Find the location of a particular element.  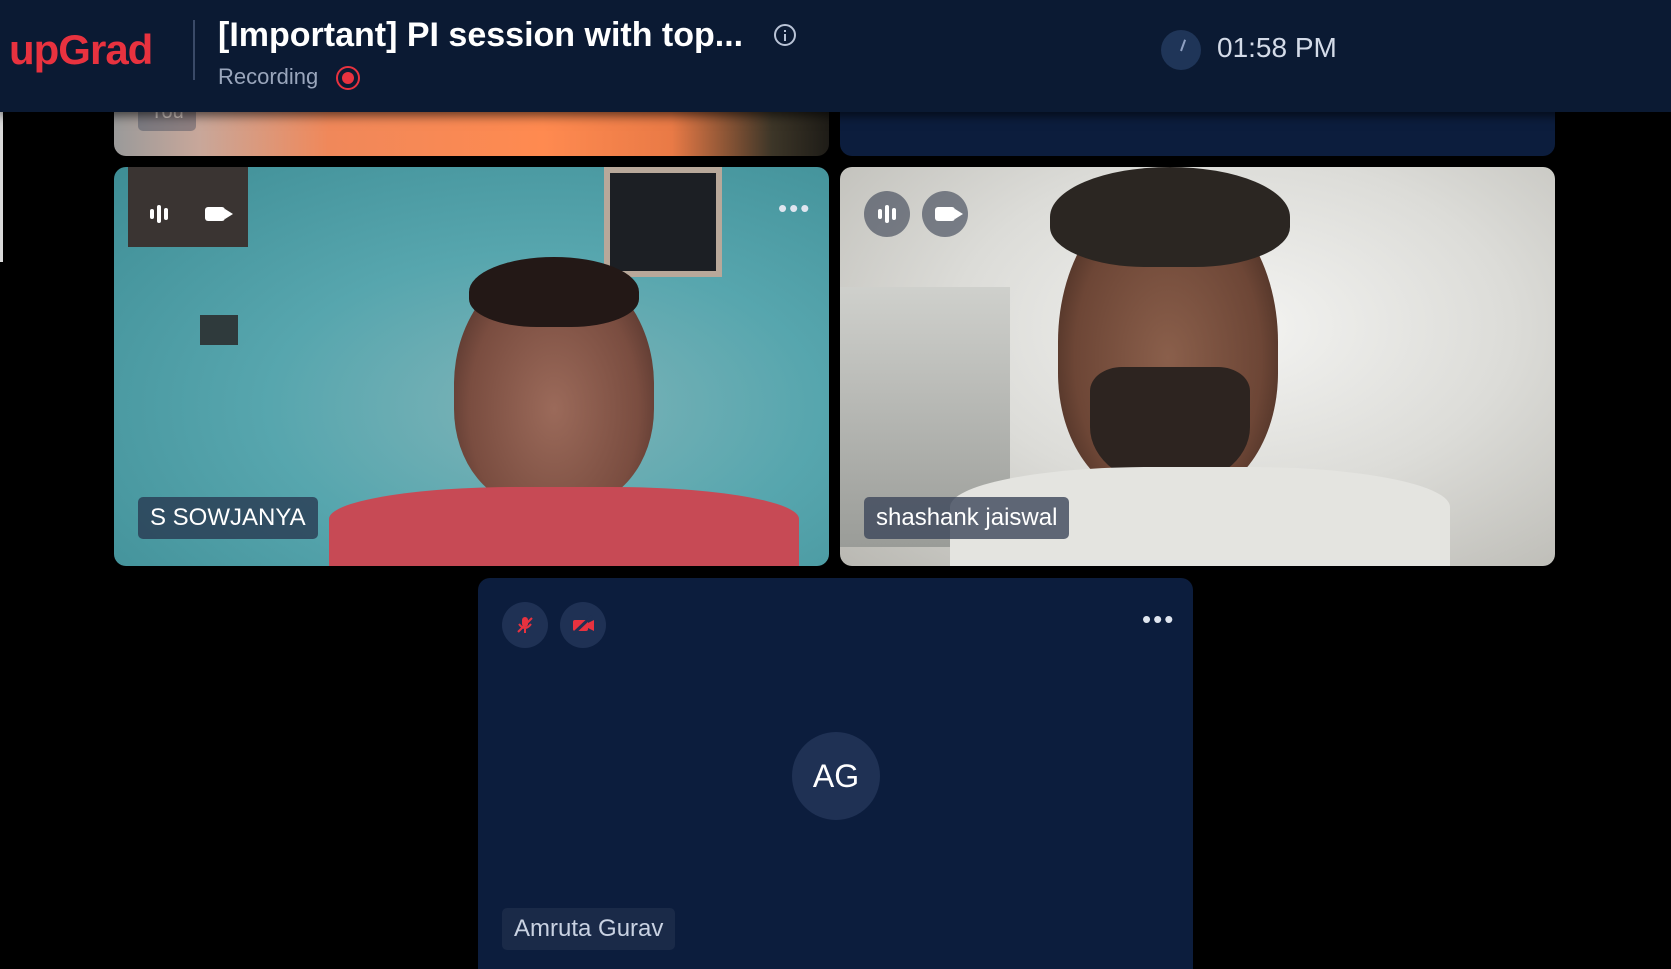

participant-avatar: AG is located at coordinates (836, 776).